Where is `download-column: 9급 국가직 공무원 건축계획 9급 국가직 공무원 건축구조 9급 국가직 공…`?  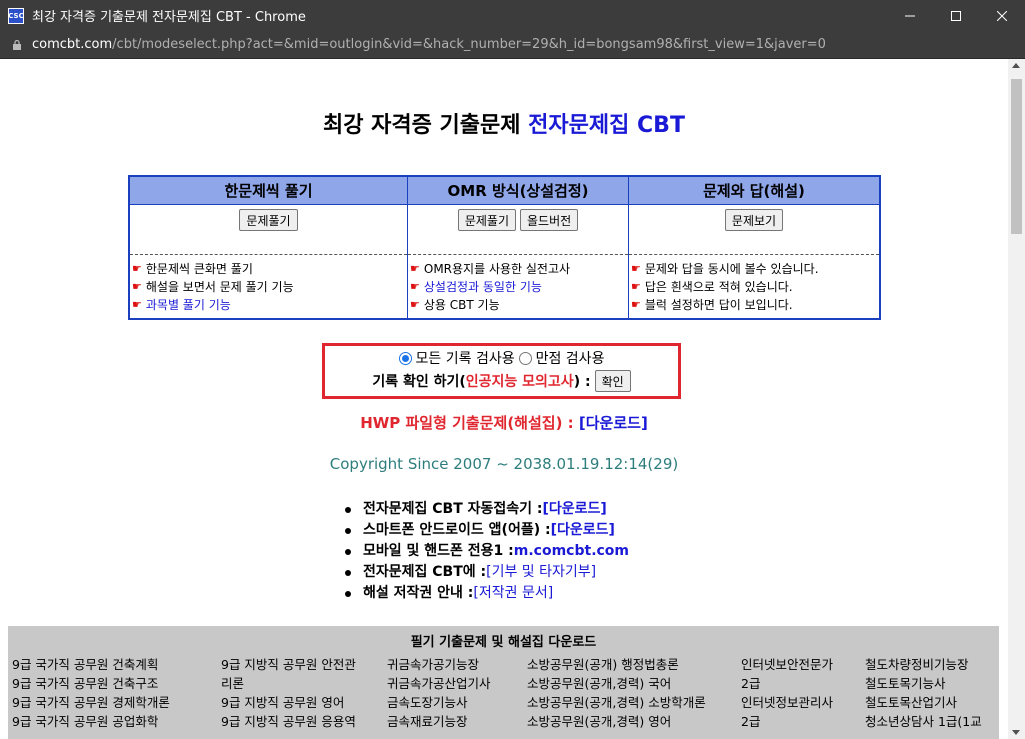 download-column: 9급 국가직 공무원 건축계획 9급 국가직 공무원 건축구조 9급 국가직 공… is located at coordinates (91, 693).